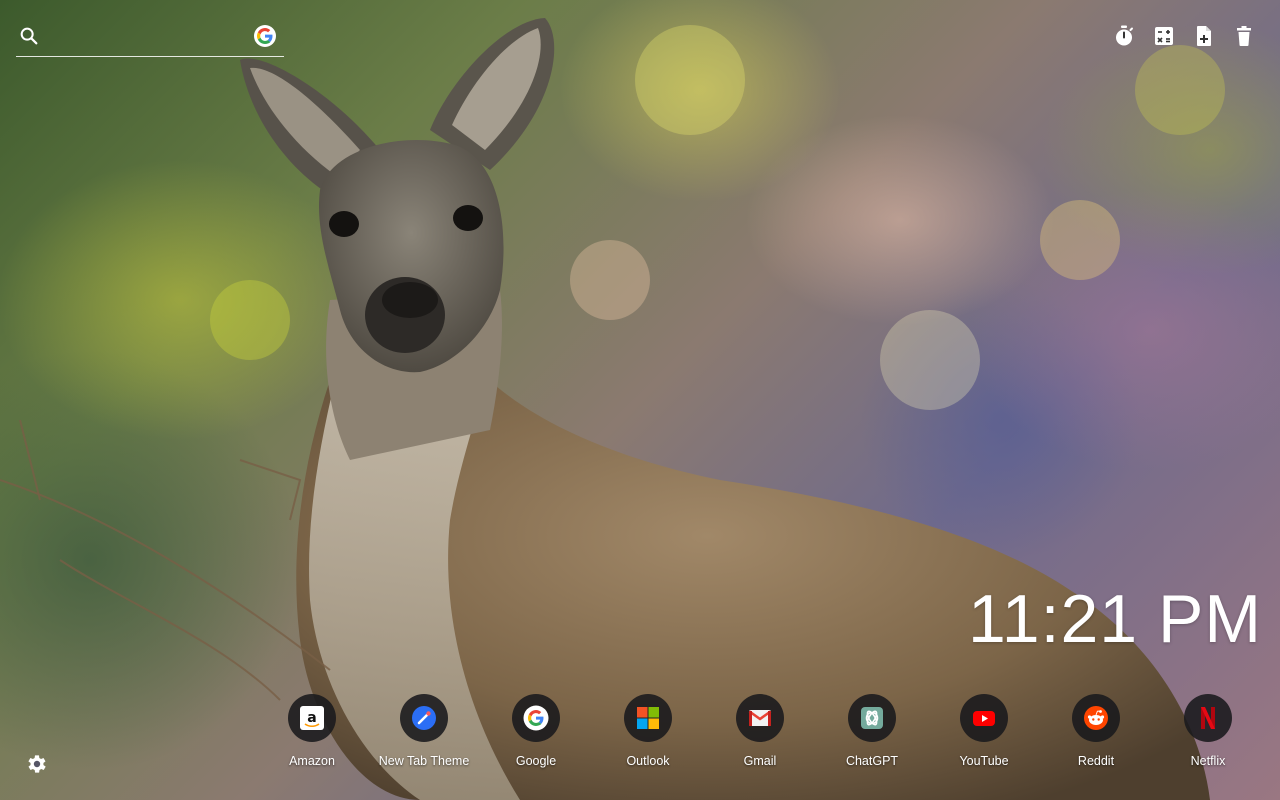  What do you see at coordinates (1208, 761) in the screenshot?
I see `shortcut-label: Netflix` at bounding box center [1208, 761].